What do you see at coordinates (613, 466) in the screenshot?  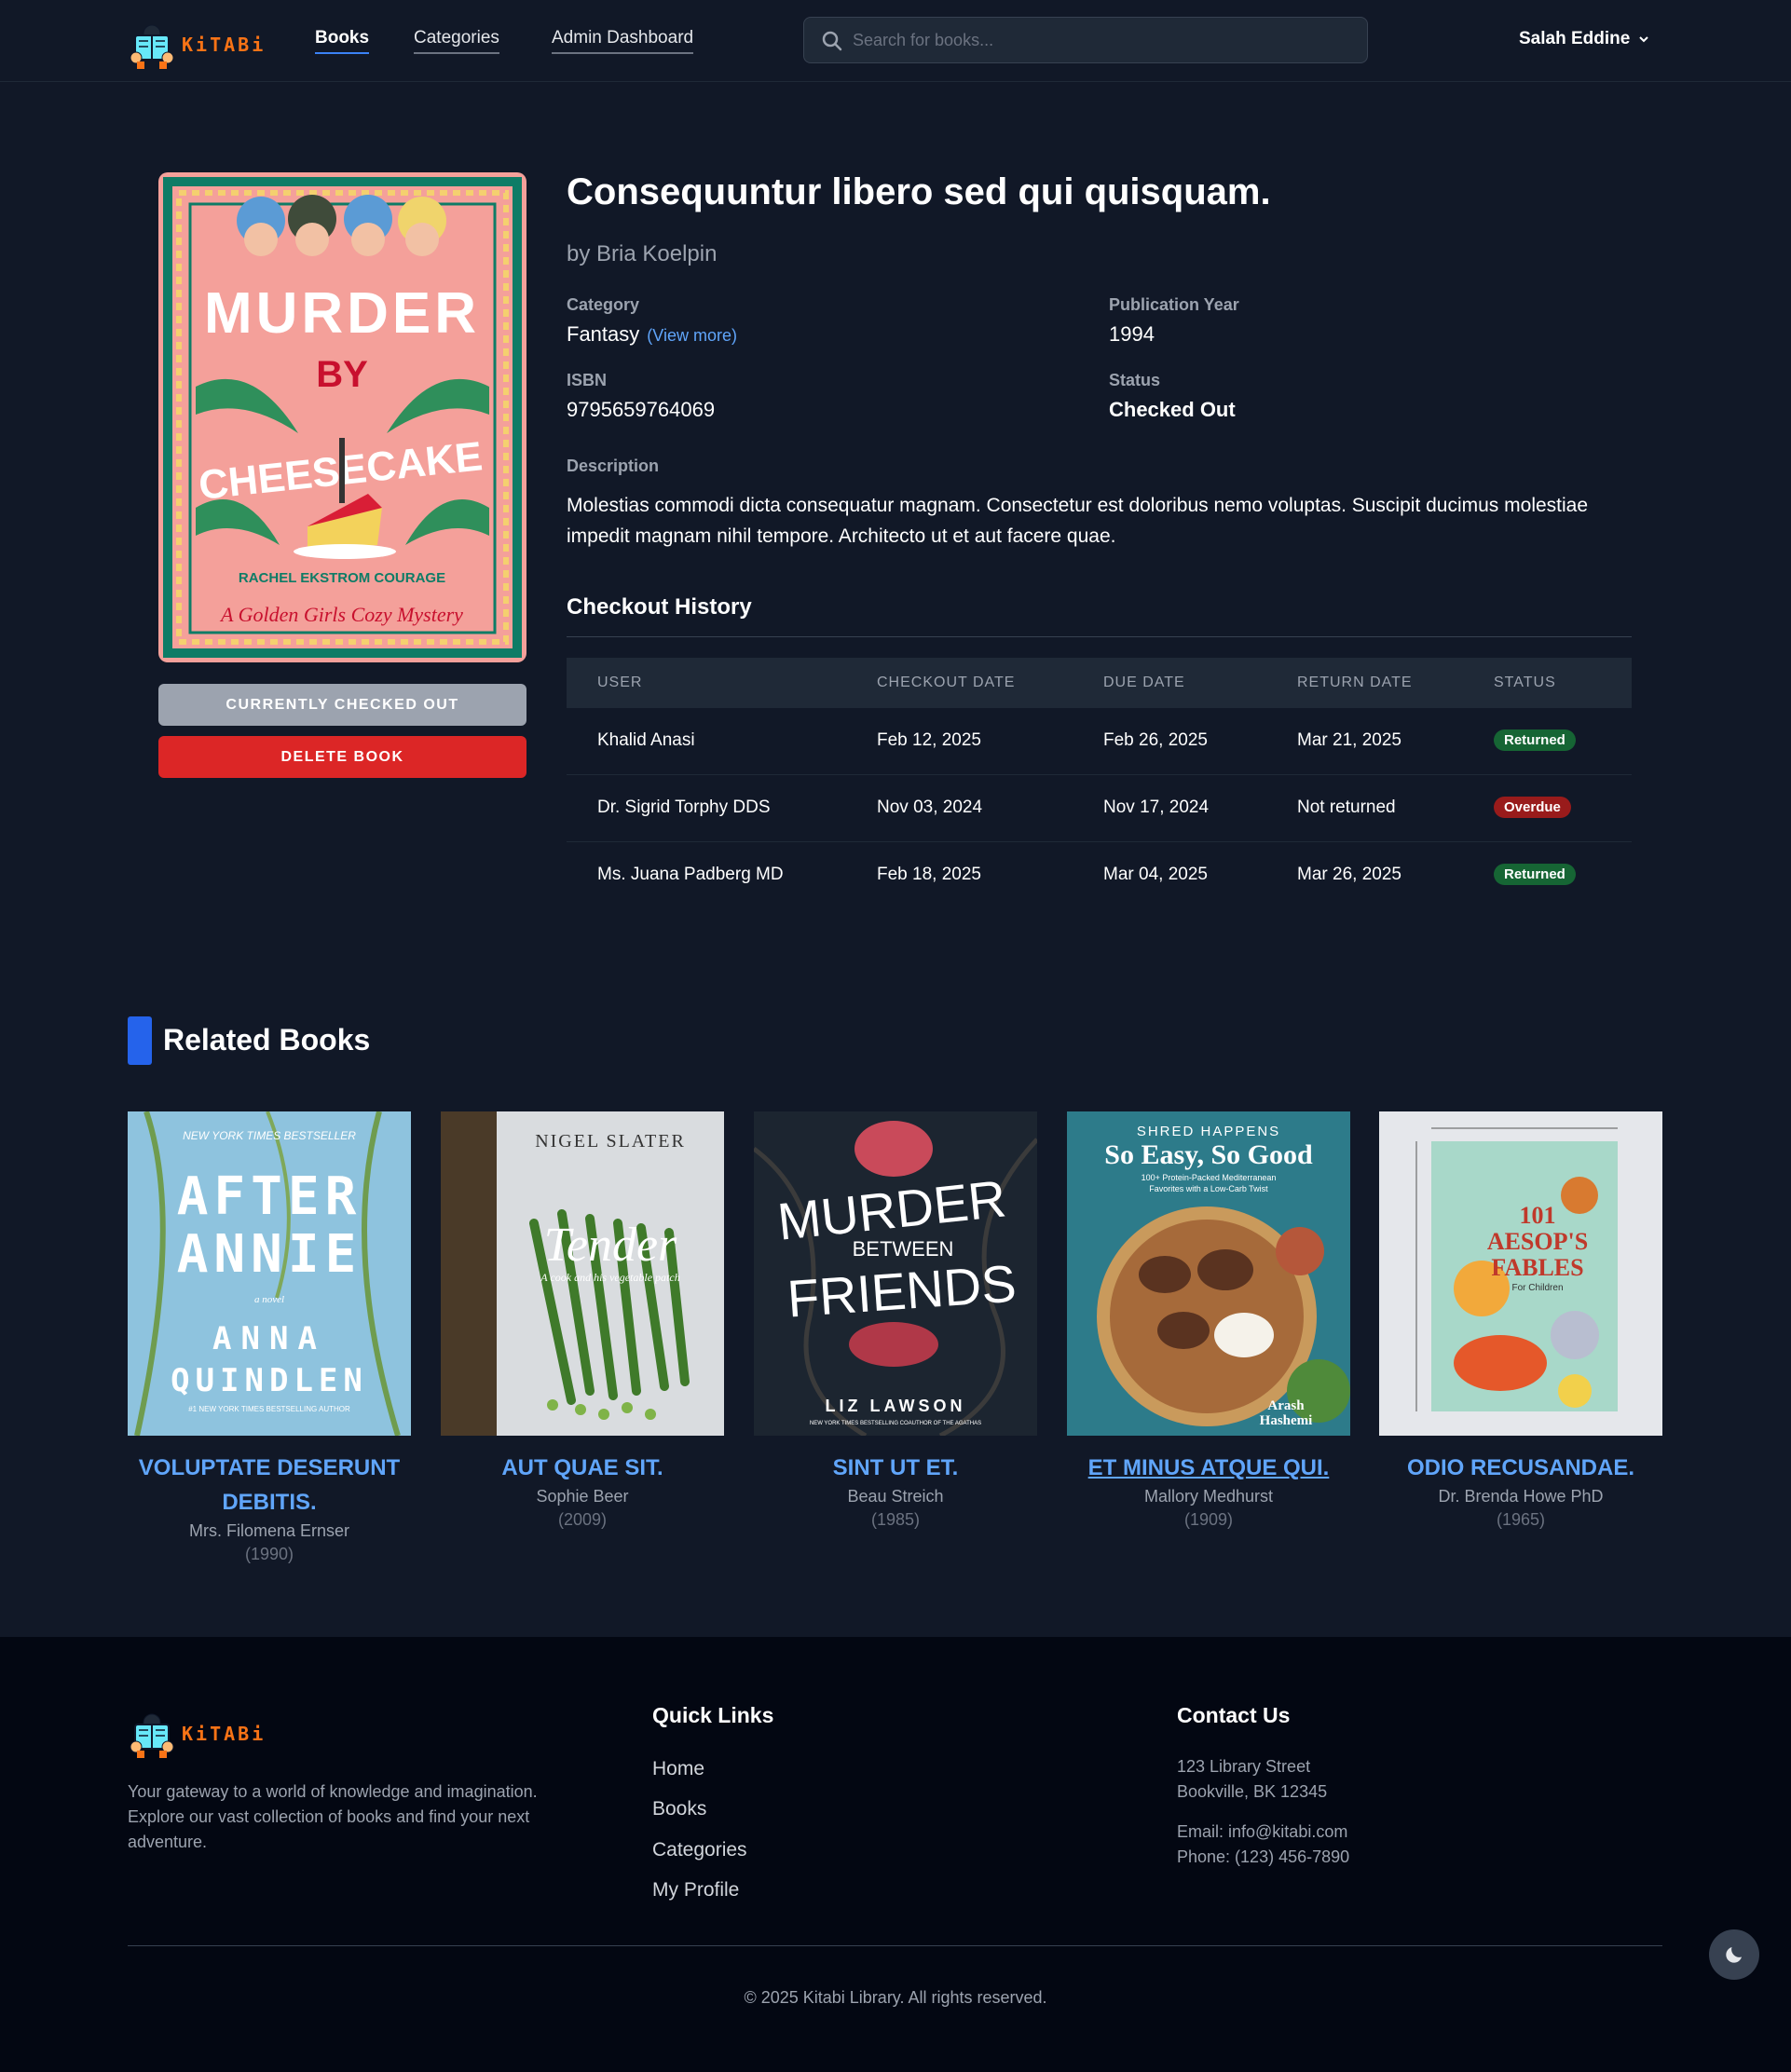 I see `description-label: Description` at bounding box center [613, 466].